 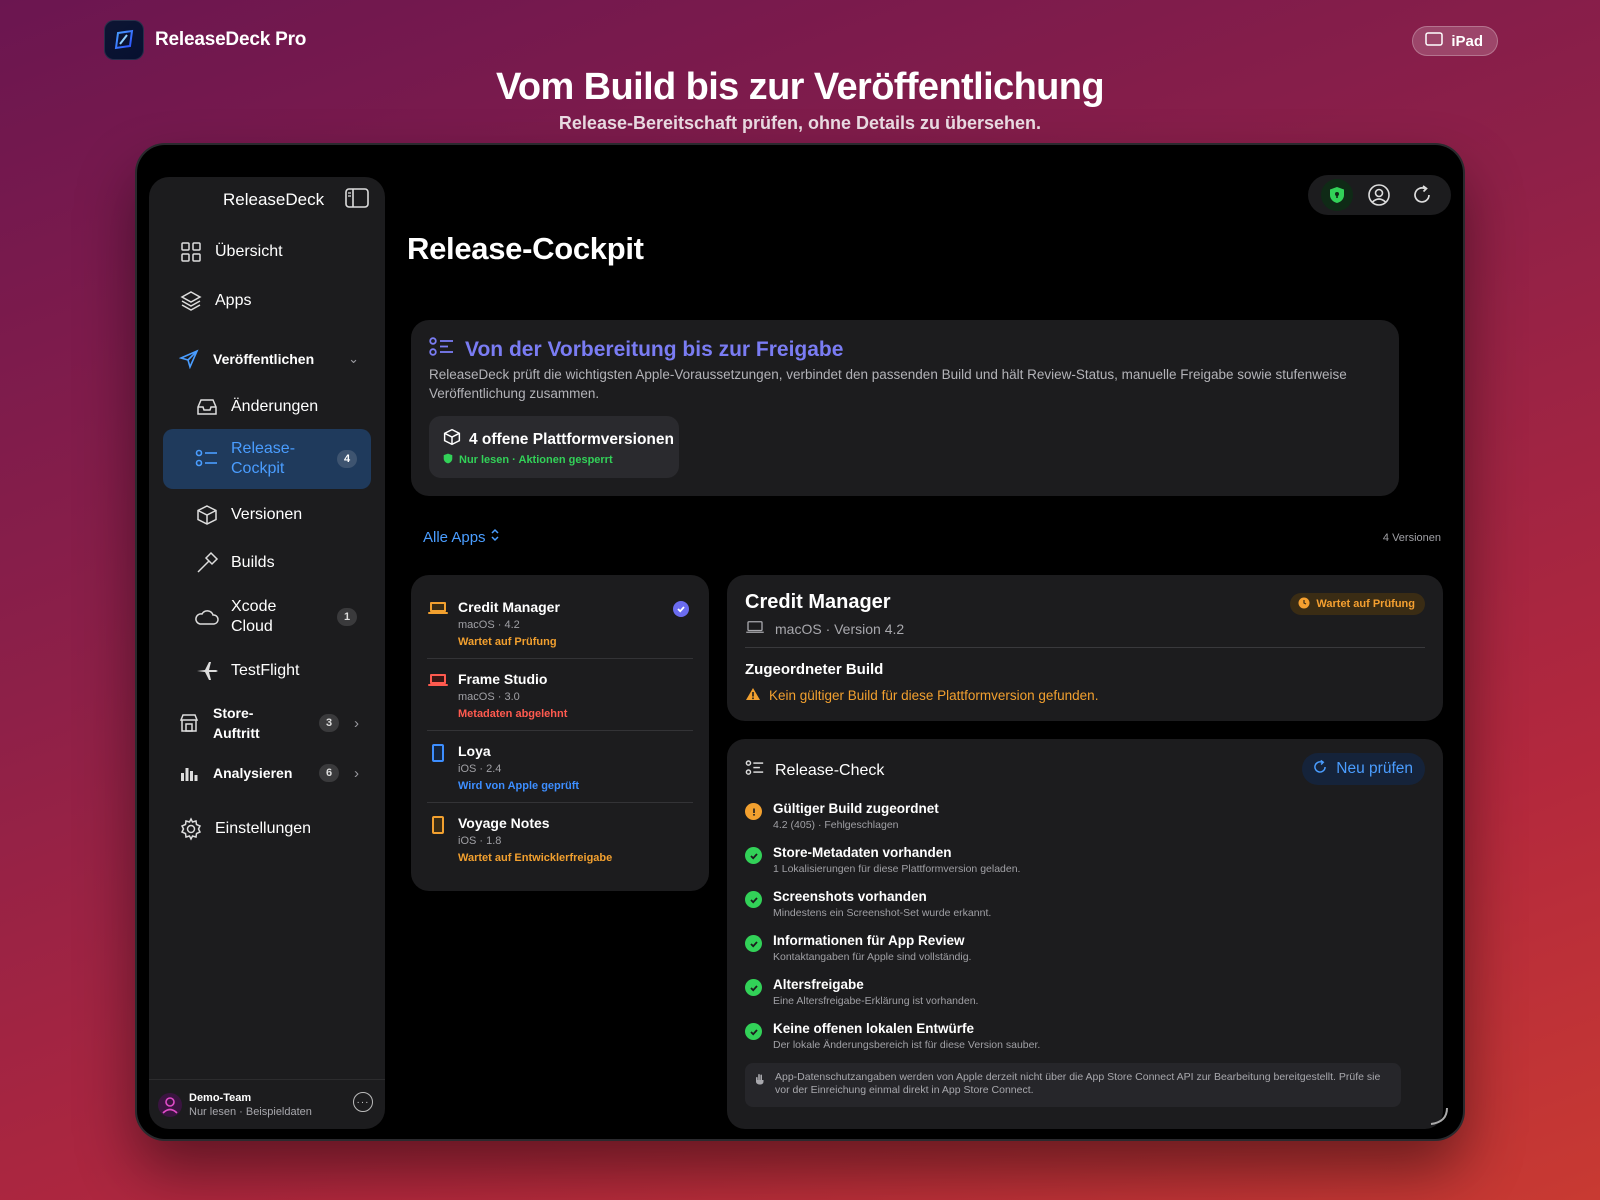 What do you see at coordinates (220, 1097) in the screenshot?
I see `team-name: Demo-Team` at bounding box center [220, 1097].